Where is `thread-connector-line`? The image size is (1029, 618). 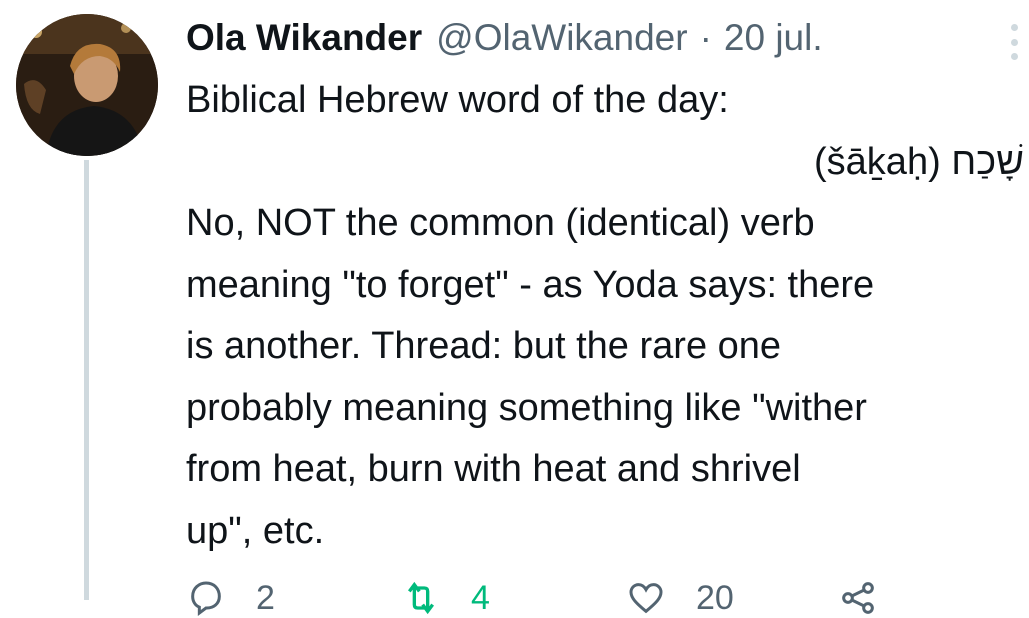
thread-connector-line is located at coordinates (86, 380).